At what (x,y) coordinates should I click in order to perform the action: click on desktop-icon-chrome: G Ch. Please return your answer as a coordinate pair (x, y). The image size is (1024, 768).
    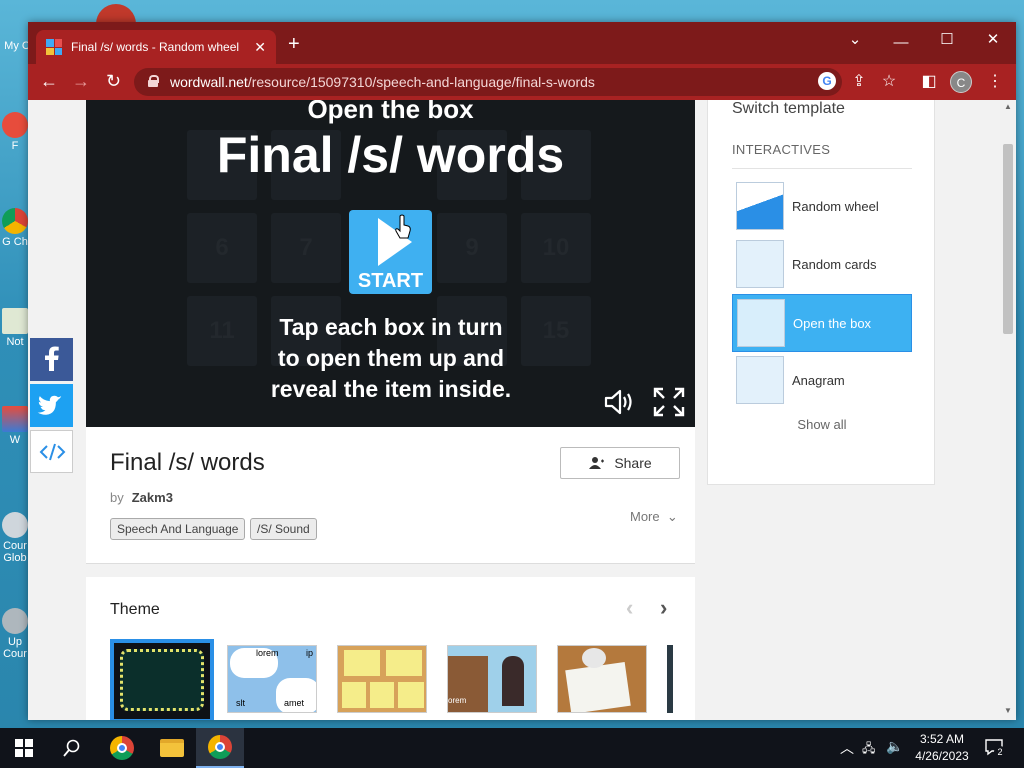
    Looking at the image, I should click on (15, 228).